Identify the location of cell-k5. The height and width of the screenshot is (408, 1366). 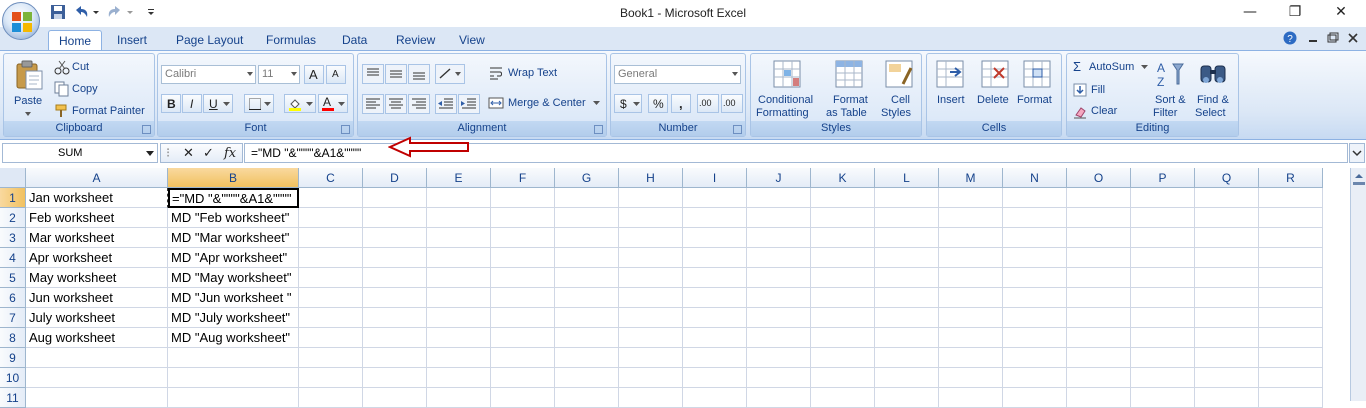
(843, 278).